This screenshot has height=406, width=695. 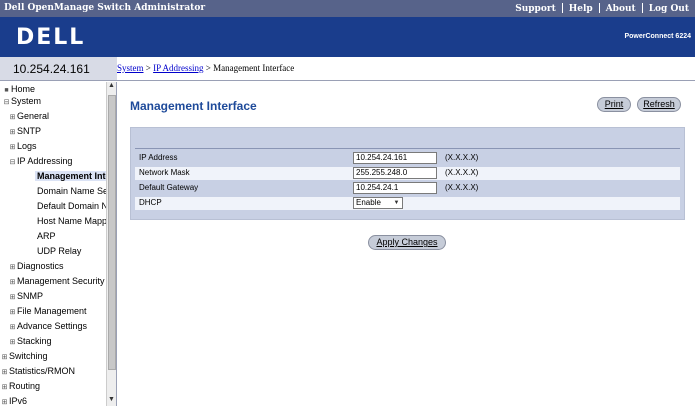 What do you see at coordinates (112, 232) in the screenshot?
I see `scrollbar-thumb` at bounding box center [112, 232].